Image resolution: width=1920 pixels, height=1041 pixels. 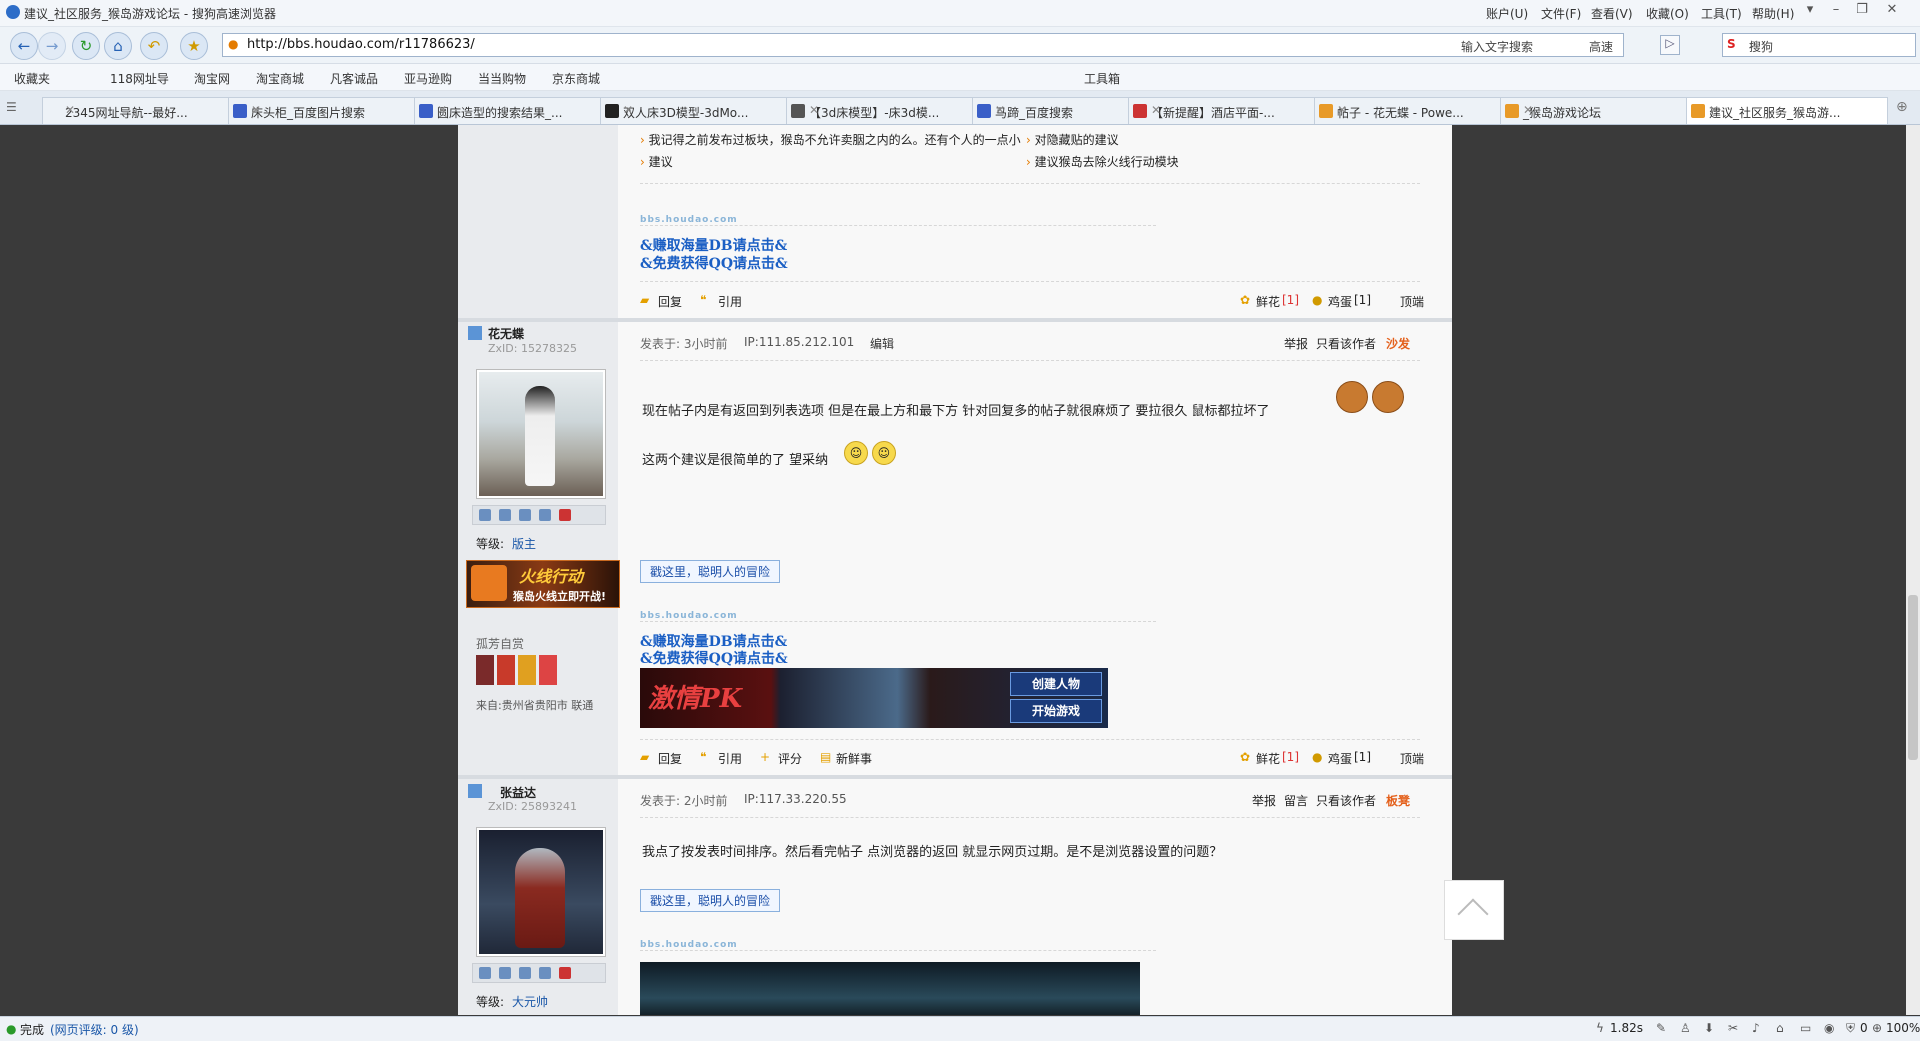 I want to click on play-icon: ▷, so click(x=1670, y=45).